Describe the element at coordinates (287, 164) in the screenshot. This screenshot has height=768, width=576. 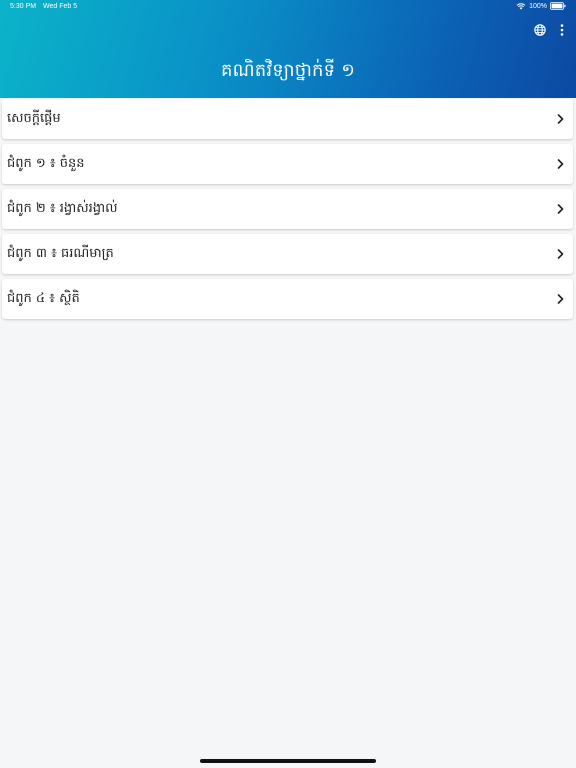
I see `list-item-chapter-1: ជំពូក ១ ៖ ចំនួន` at that location.